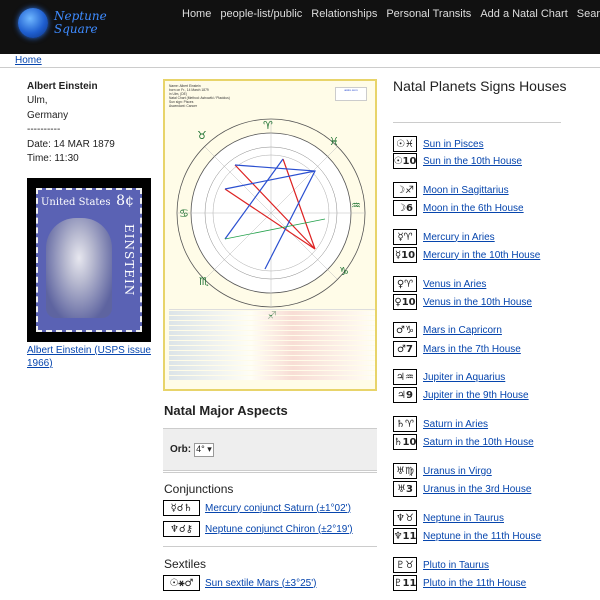 The width and height of the screenshot is (600, 600). What do you see at coordinates (405, 395) in the screenshot?
I see `planet-house-icon: ♃9` at bounding box center [405, 395].